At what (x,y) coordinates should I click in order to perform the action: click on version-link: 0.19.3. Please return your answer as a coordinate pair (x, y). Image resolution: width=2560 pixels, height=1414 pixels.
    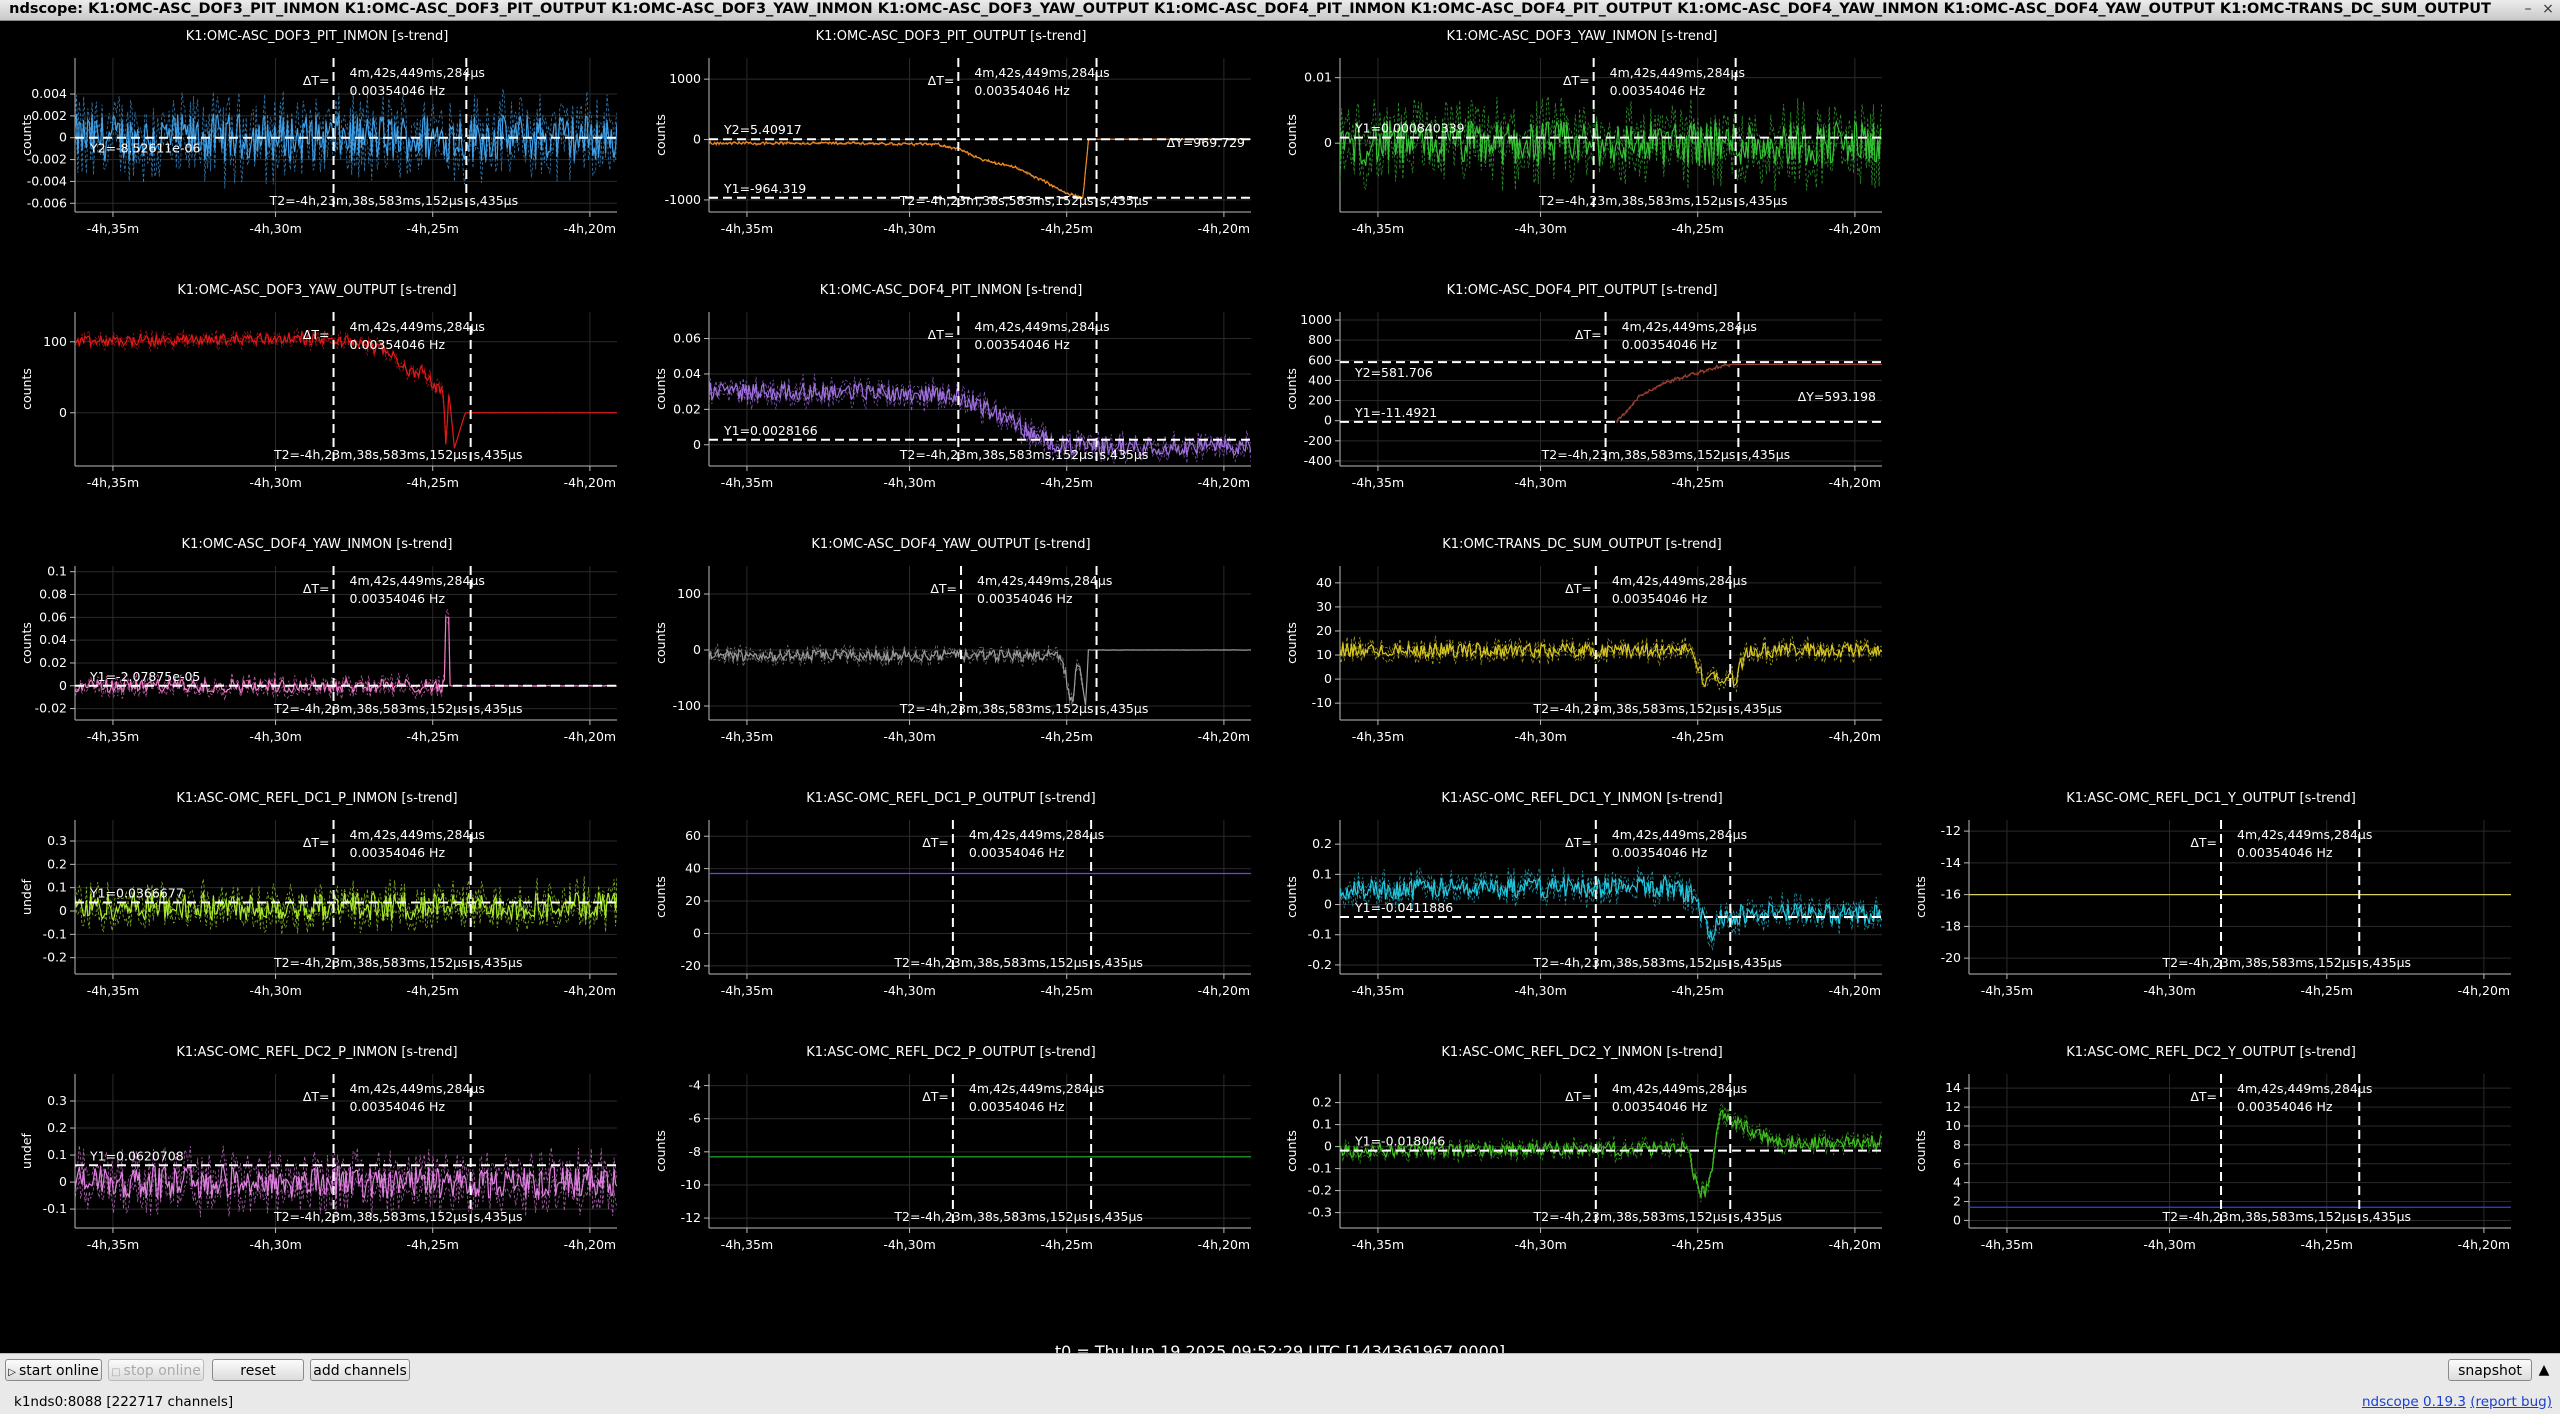
    Looking at the image, I should click on (2444, 1402).